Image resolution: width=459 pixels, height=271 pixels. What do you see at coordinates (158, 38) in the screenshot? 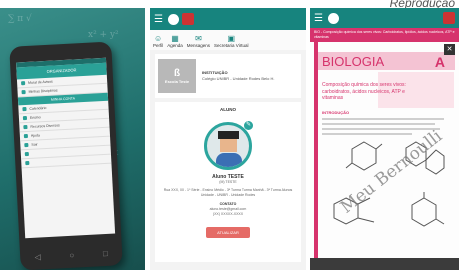
I see `person-icon: ☺` at bounding box center [158, 38].